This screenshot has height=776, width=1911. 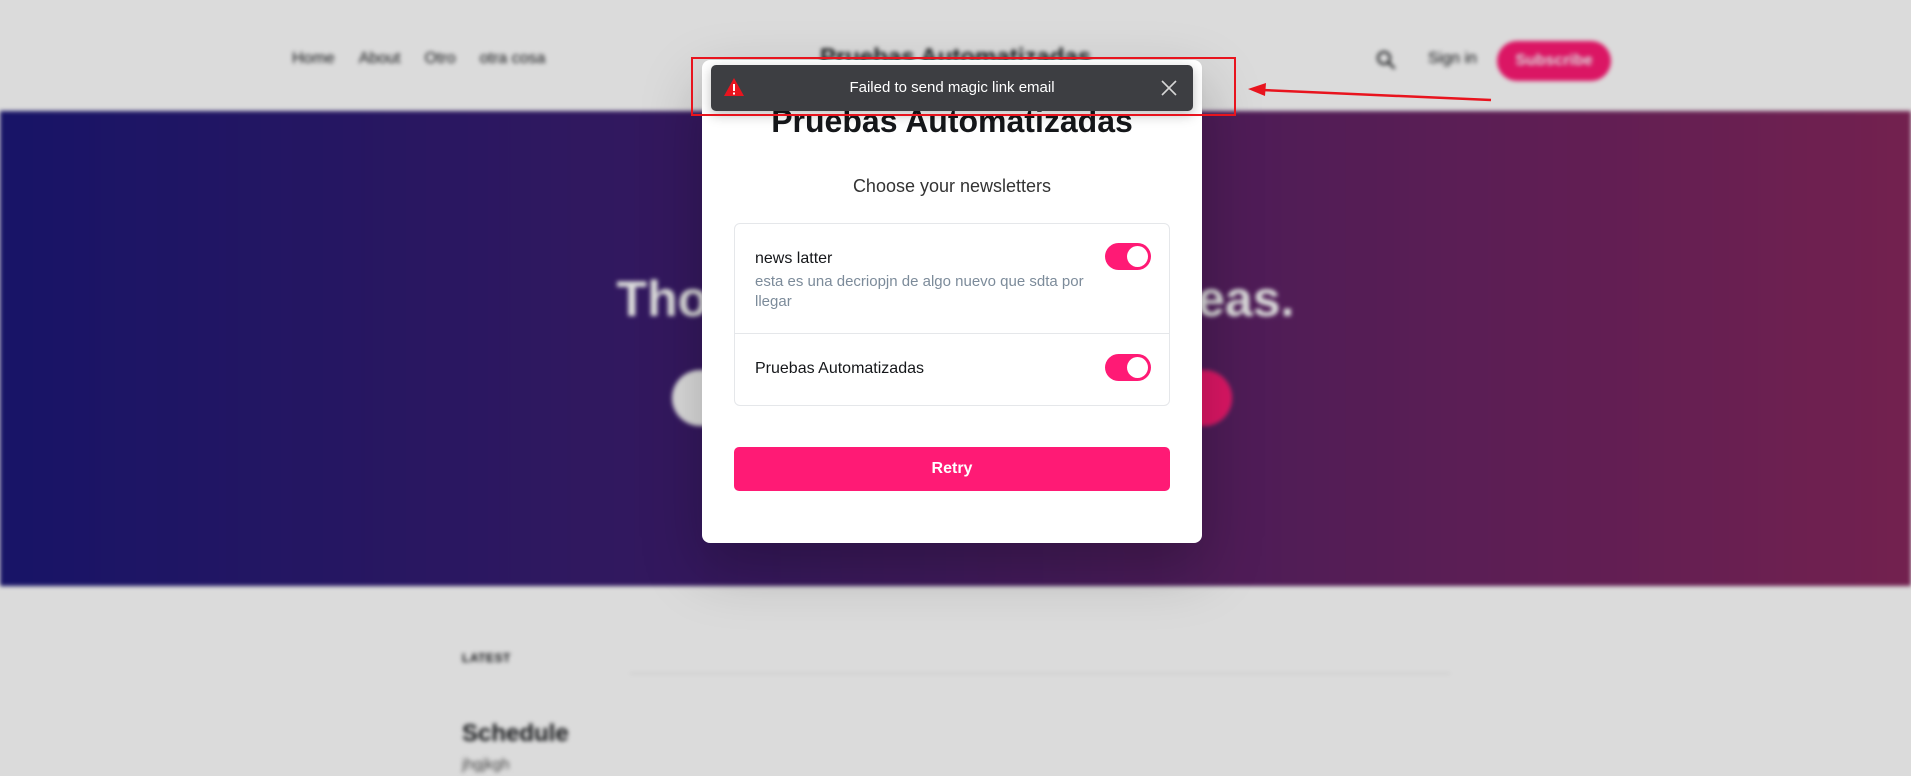 I want to click on modal-subtitle: Choose your newsletters, so click(x=952, y=186).